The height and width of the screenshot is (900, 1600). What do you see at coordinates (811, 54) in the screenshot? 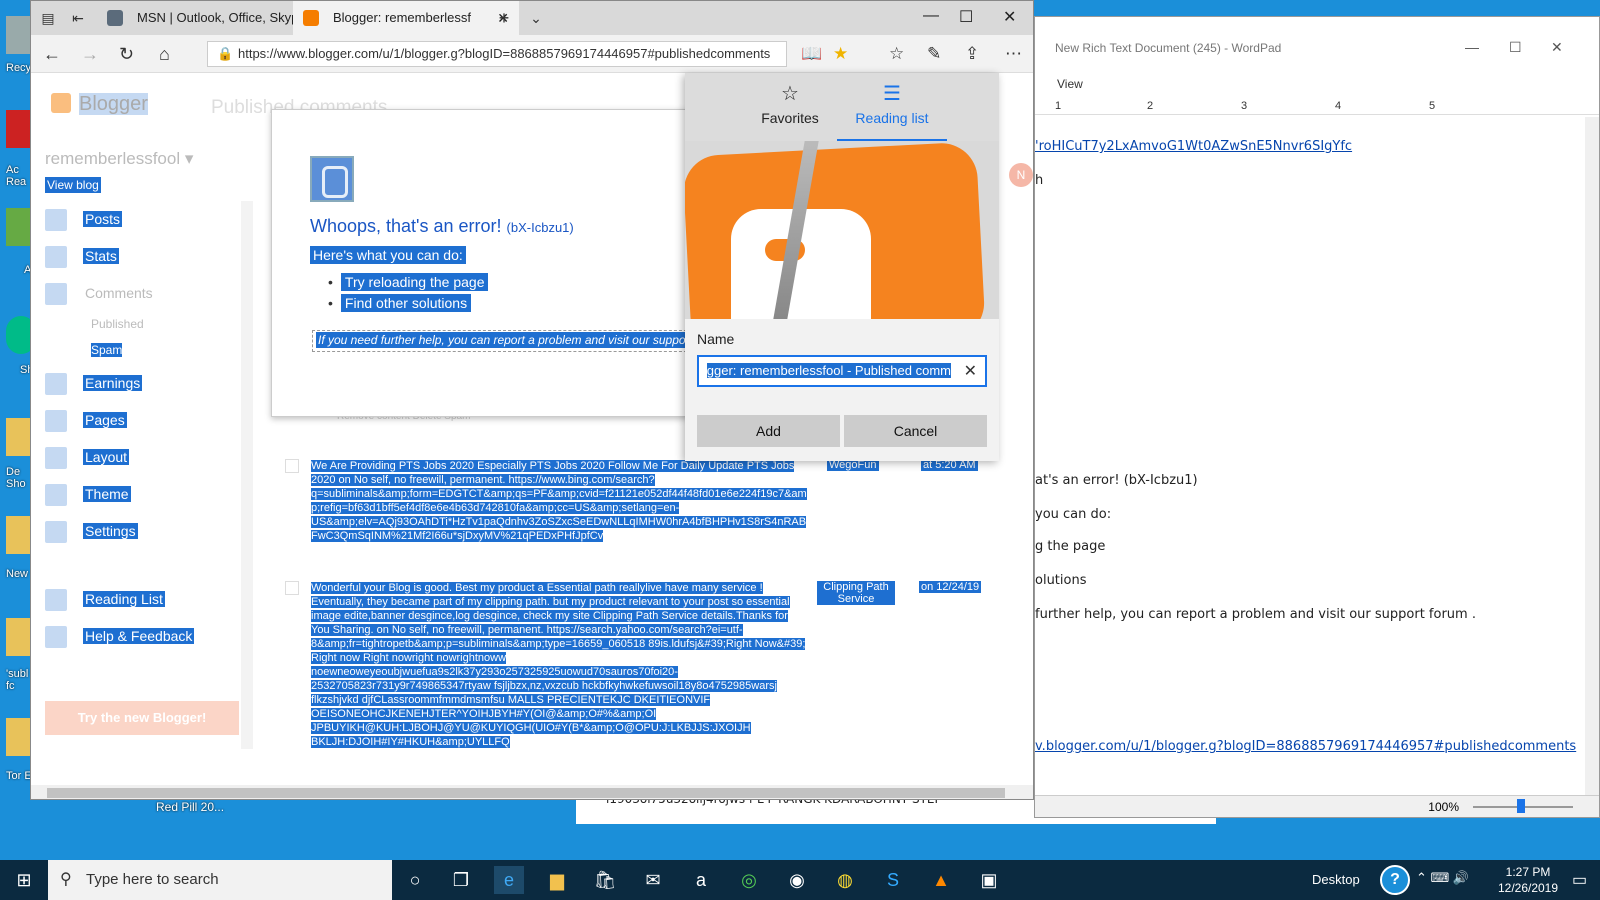
I see `reading-view-icon: 📖` at bounding box center [811, 54].